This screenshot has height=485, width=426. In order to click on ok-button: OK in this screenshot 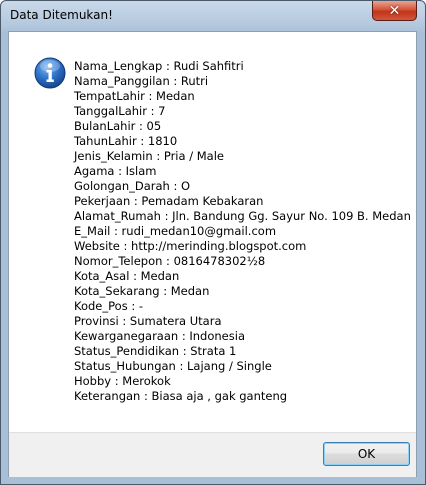, I will do `click(366, 454)`.